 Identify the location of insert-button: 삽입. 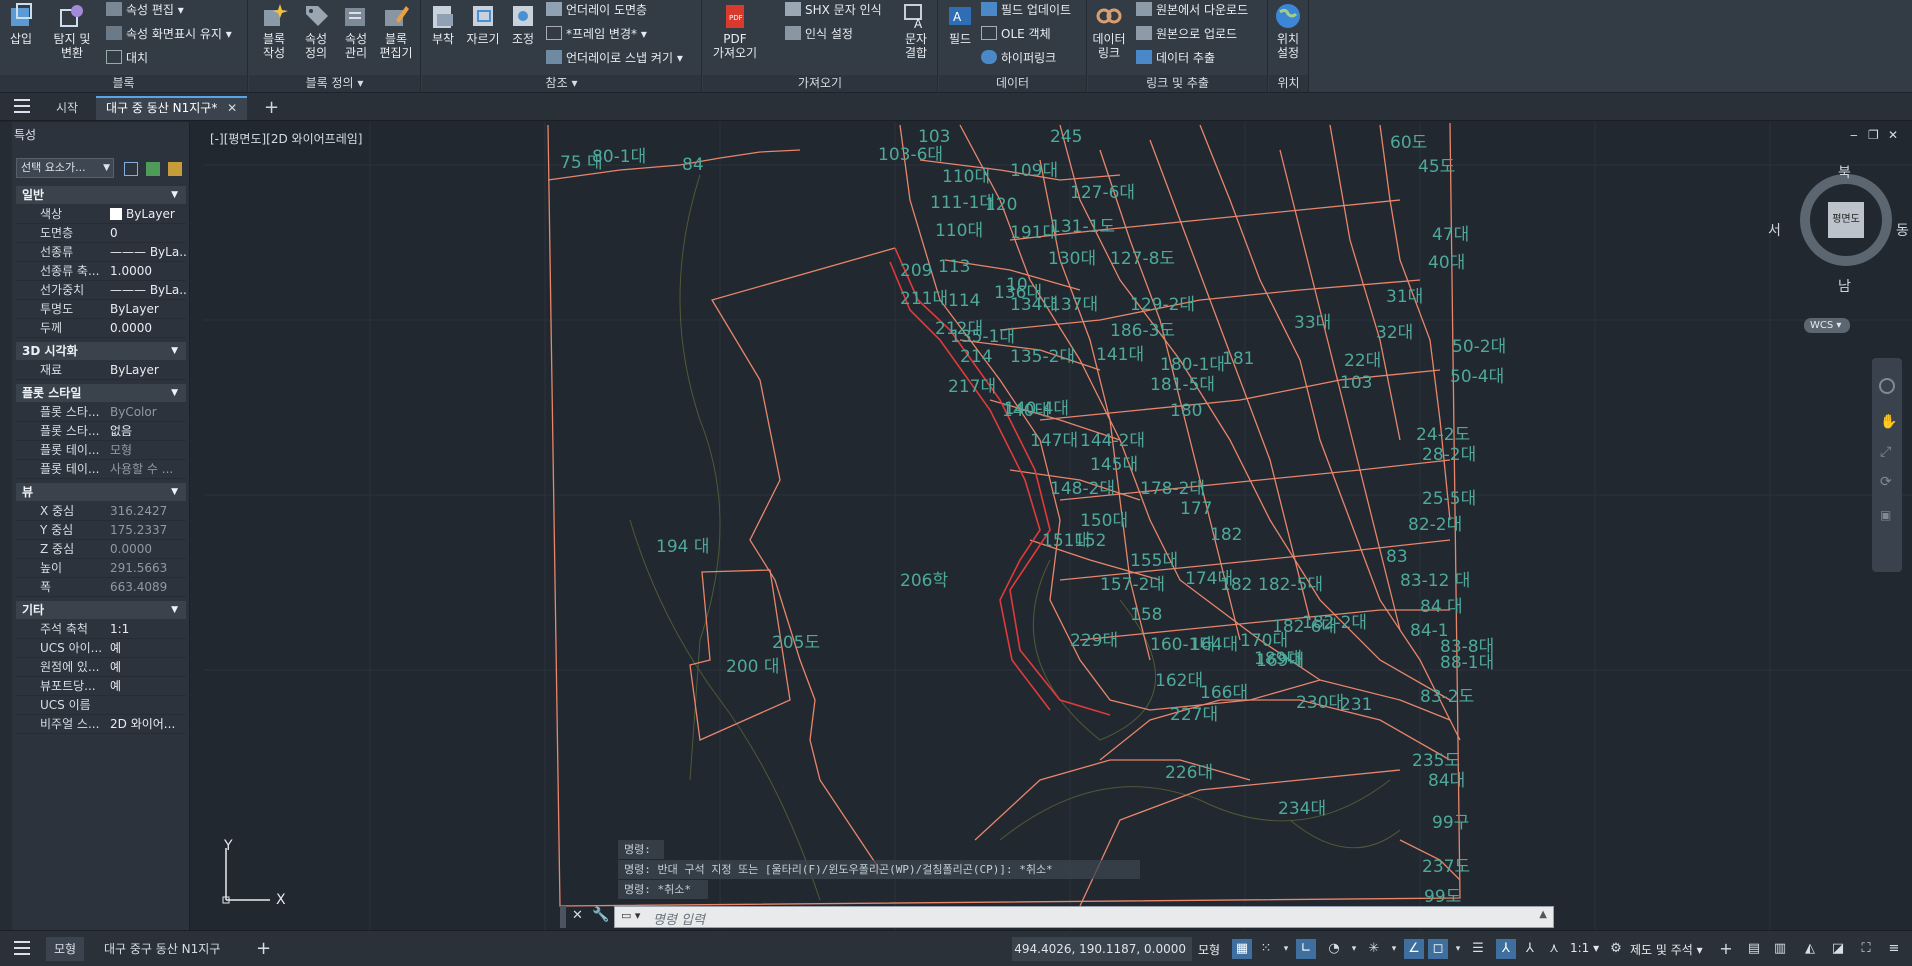
(21, 24).